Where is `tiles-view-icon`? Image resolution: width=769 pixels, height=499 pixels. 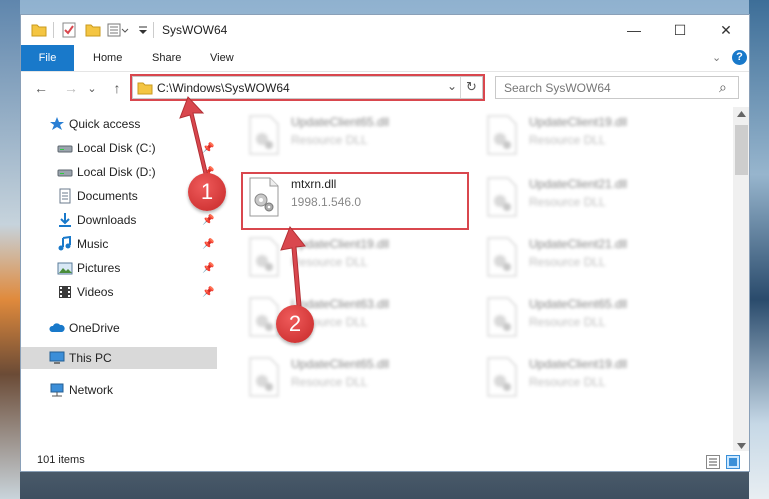
tiles-view-icon is located at coordinates (733, 462).